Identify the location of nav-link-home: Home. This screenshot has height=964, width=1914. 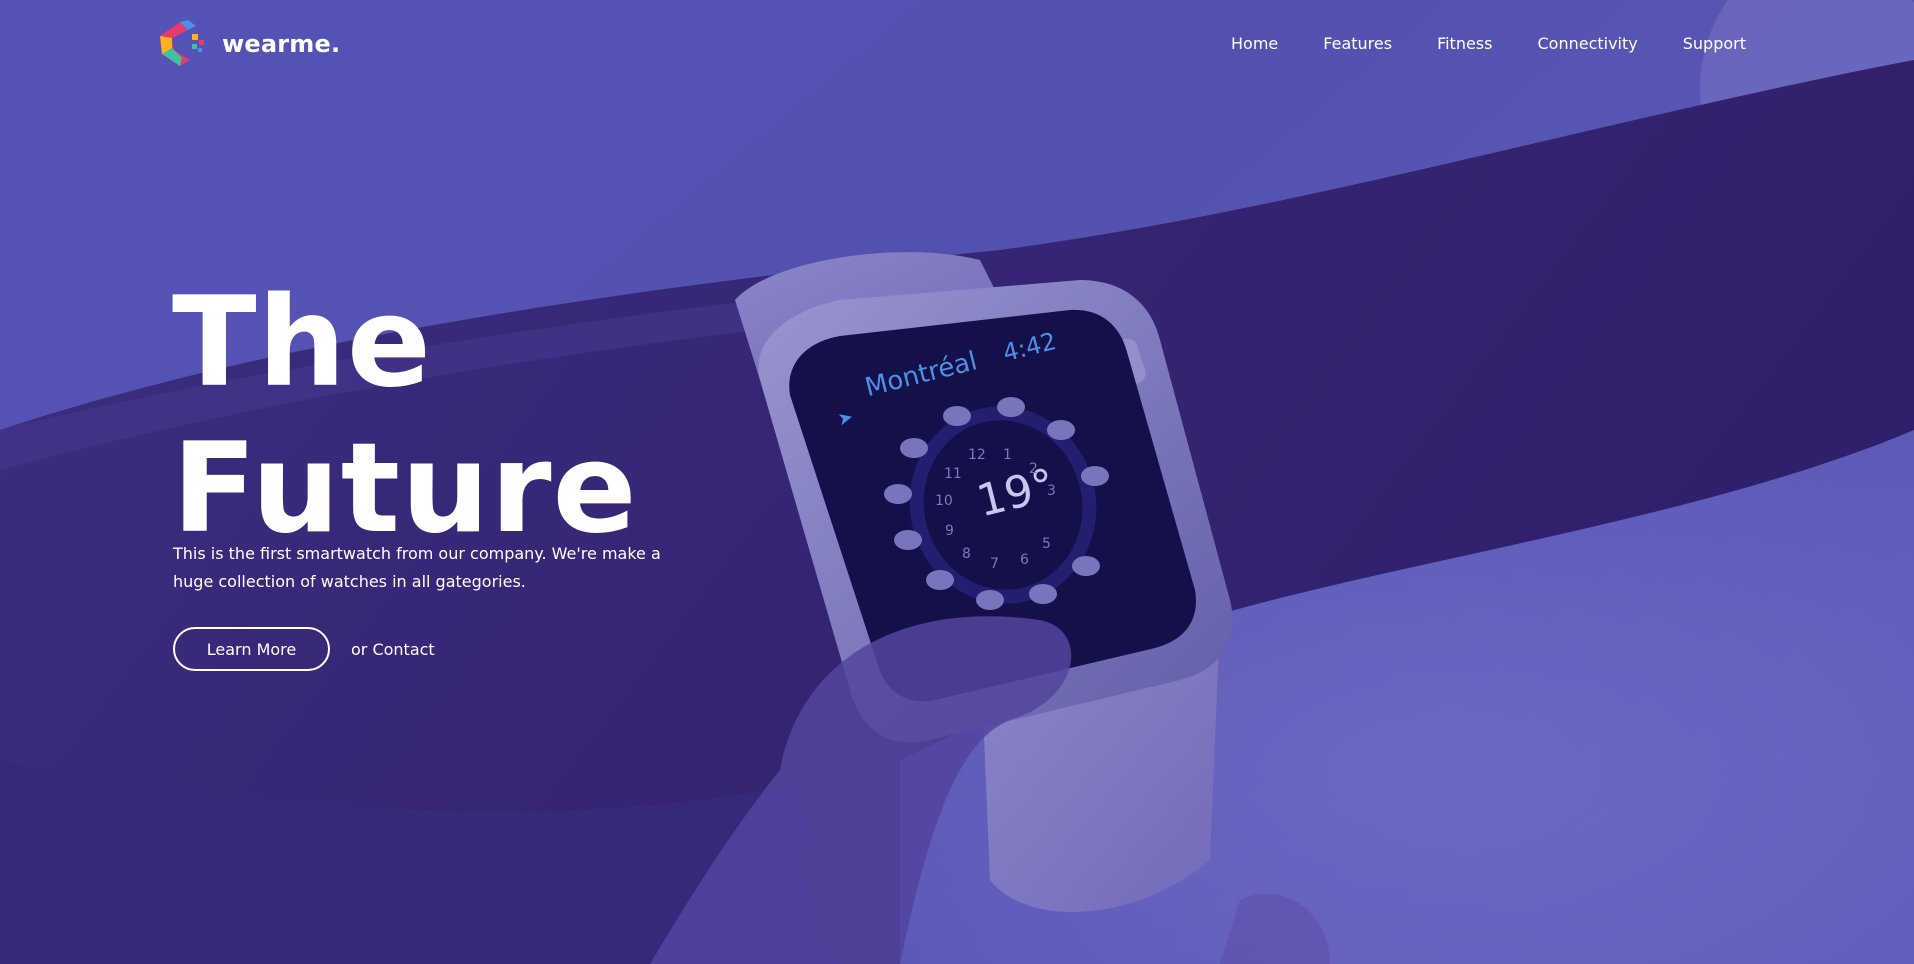
(1254, 44).